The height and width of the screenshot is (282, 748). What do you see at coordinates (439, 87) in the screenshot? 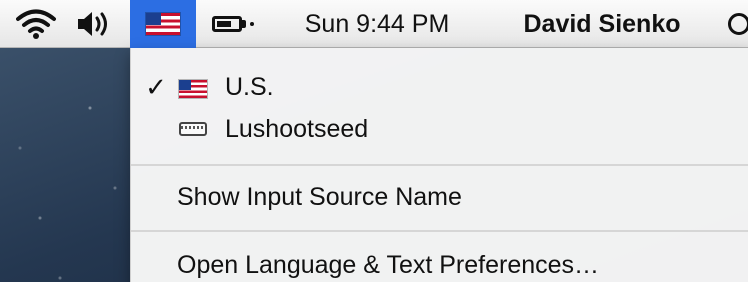
I see `menu-item-us: ✓ U.S.` at bounding box center [439, 87].